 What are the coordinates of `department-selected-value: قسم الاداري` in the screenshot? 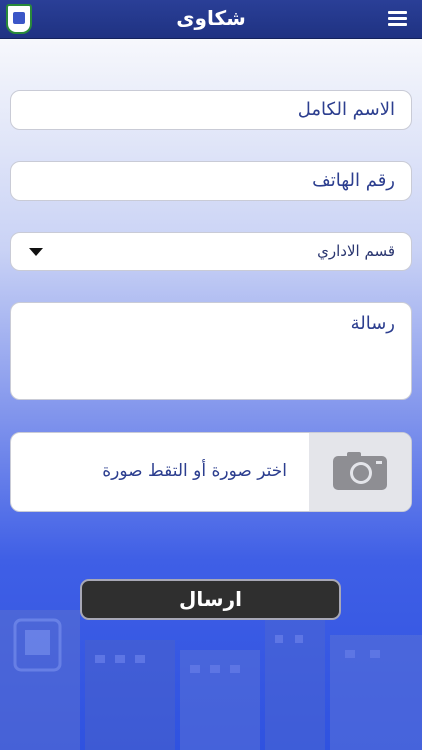 It's located at (356, 251).